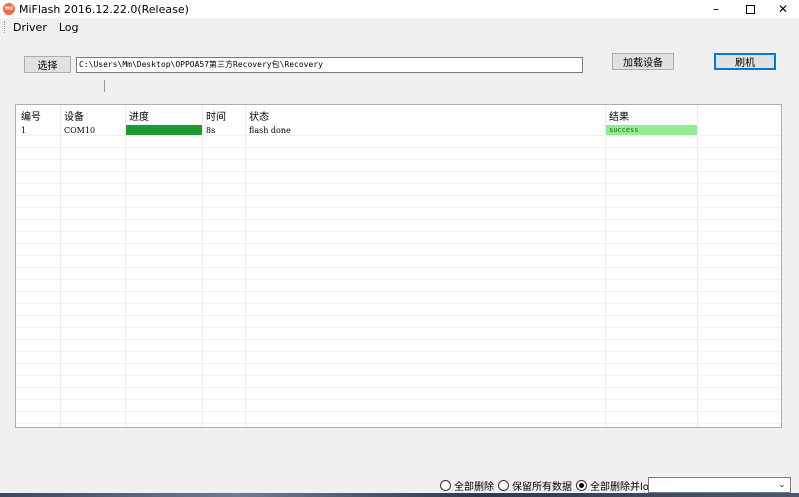 Image resolution: width=799 pixels, height=497 pixels. I want to click on column-header-result: 结果, so click(619, 115).